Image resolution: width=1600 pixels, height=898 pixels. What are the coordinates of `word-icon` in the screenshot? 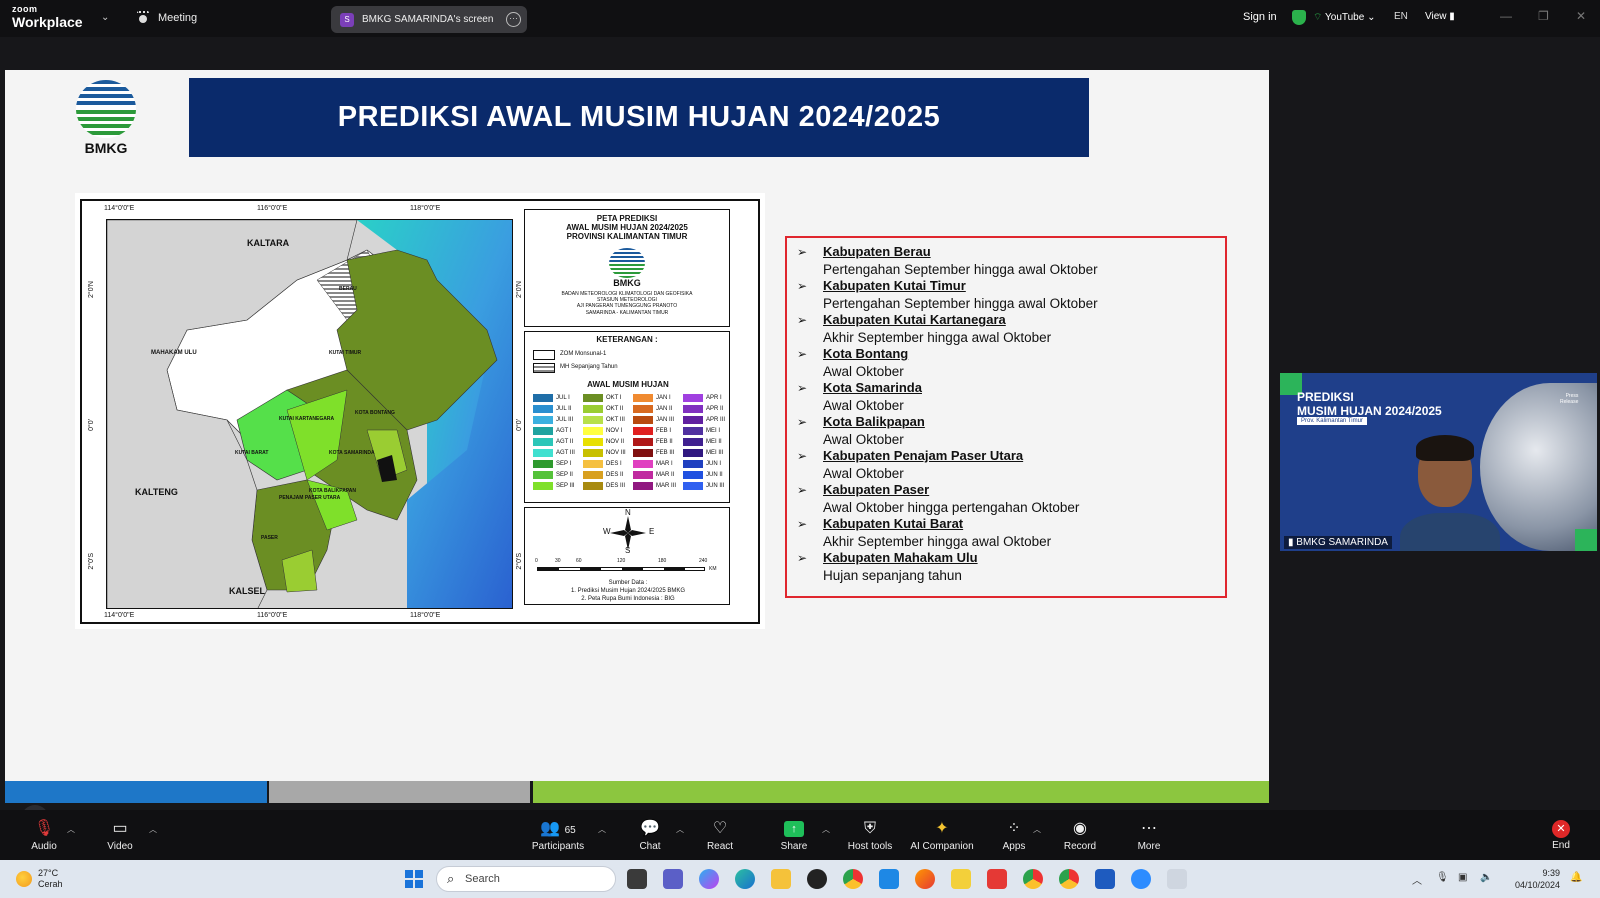 It's located at (1105, 879).